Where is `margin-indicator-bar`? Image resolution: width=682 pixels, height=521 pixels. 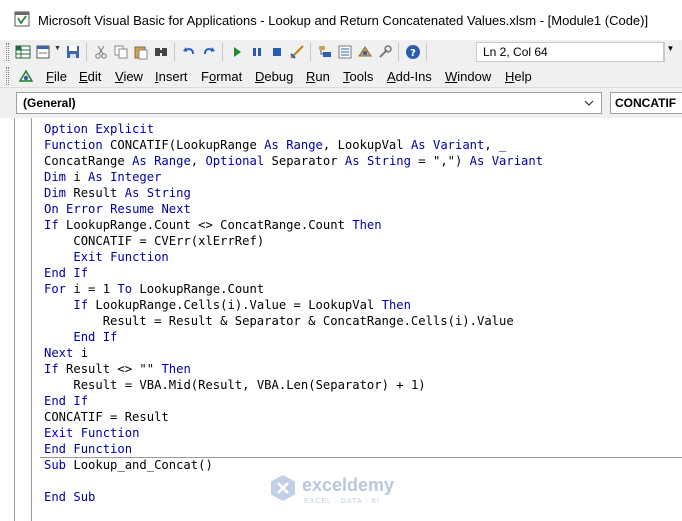
margin-indicator-bar is located at coordinates (16, 319).